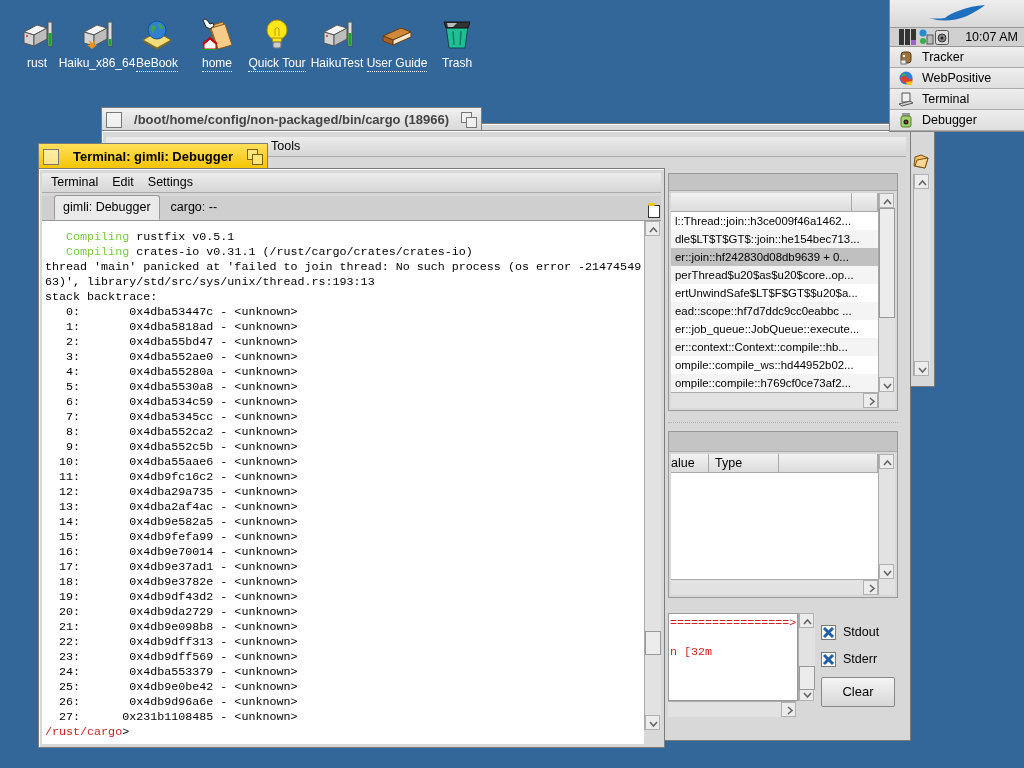 The height and width of the screenshot is (768, 1024). I want to click on window-title: Terminal: gimli: Debugger, so click(153, 156).